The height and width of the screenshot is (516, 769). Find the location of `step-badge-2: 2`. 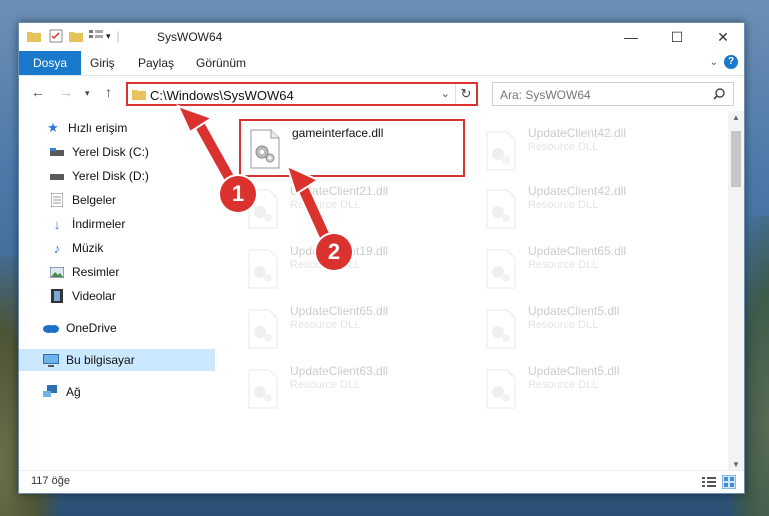

step-badge-2: 2 is located at coordinates (334, 252).